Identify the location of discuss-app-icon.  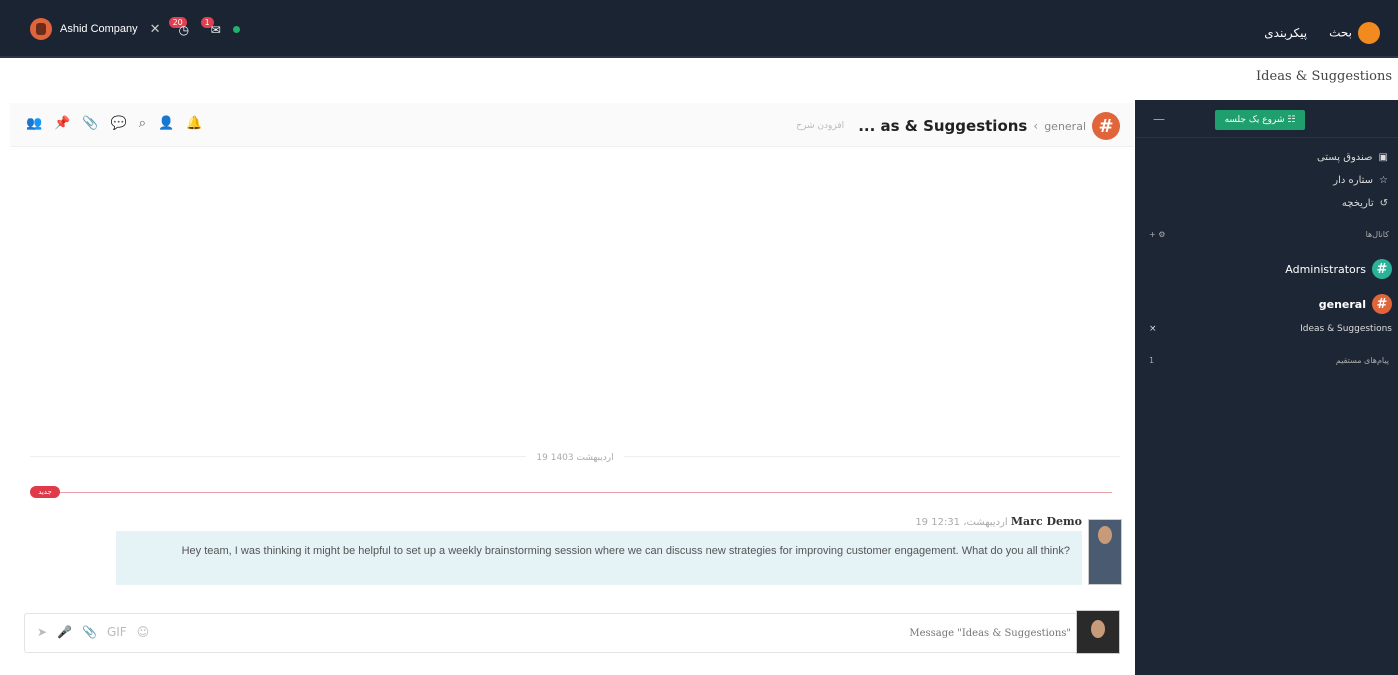
(1369, 33).